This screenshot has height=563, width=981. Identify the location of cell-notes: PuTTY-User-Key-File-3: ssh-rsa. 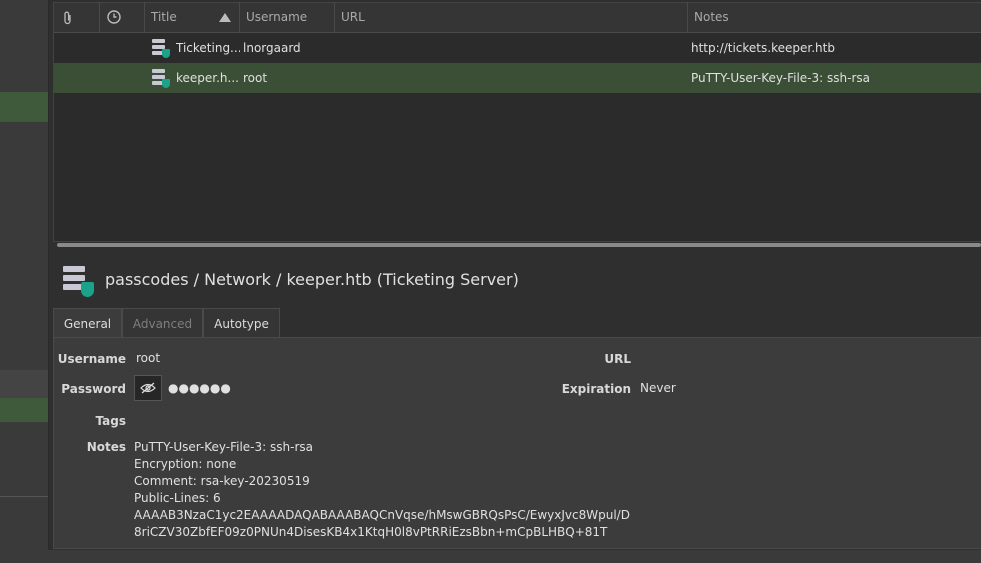
(780, 78).